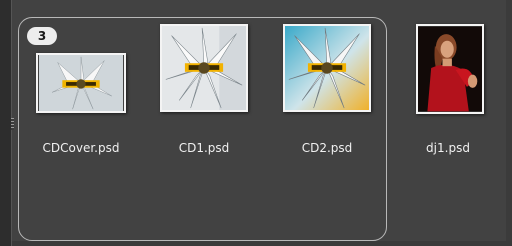 The height and width of the screenshot is (246, 512). I want to click on bottom-panel-edge, so click(262, 243).